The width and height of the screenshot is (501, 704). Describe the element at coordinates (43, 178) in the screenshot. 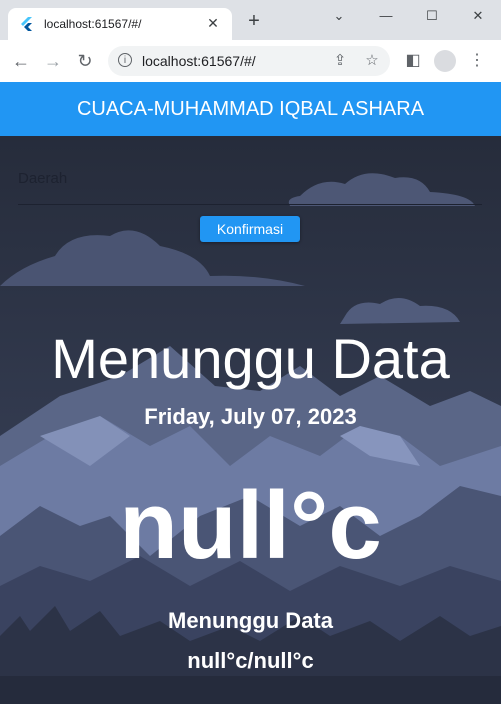

I see `daerah-input-label: Daerah` at that location.